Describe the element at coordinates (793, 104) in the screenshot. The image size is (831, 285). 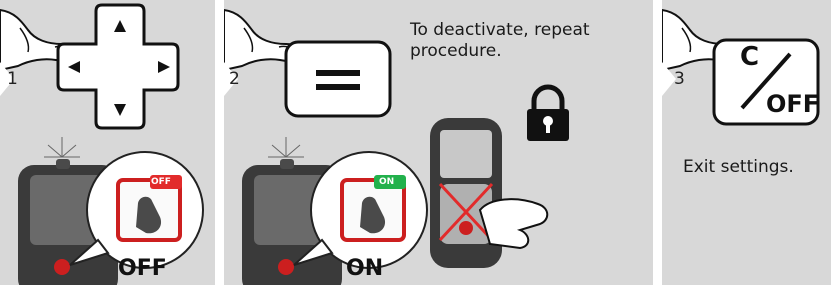
I see `off-key-label: OFF` at that location.